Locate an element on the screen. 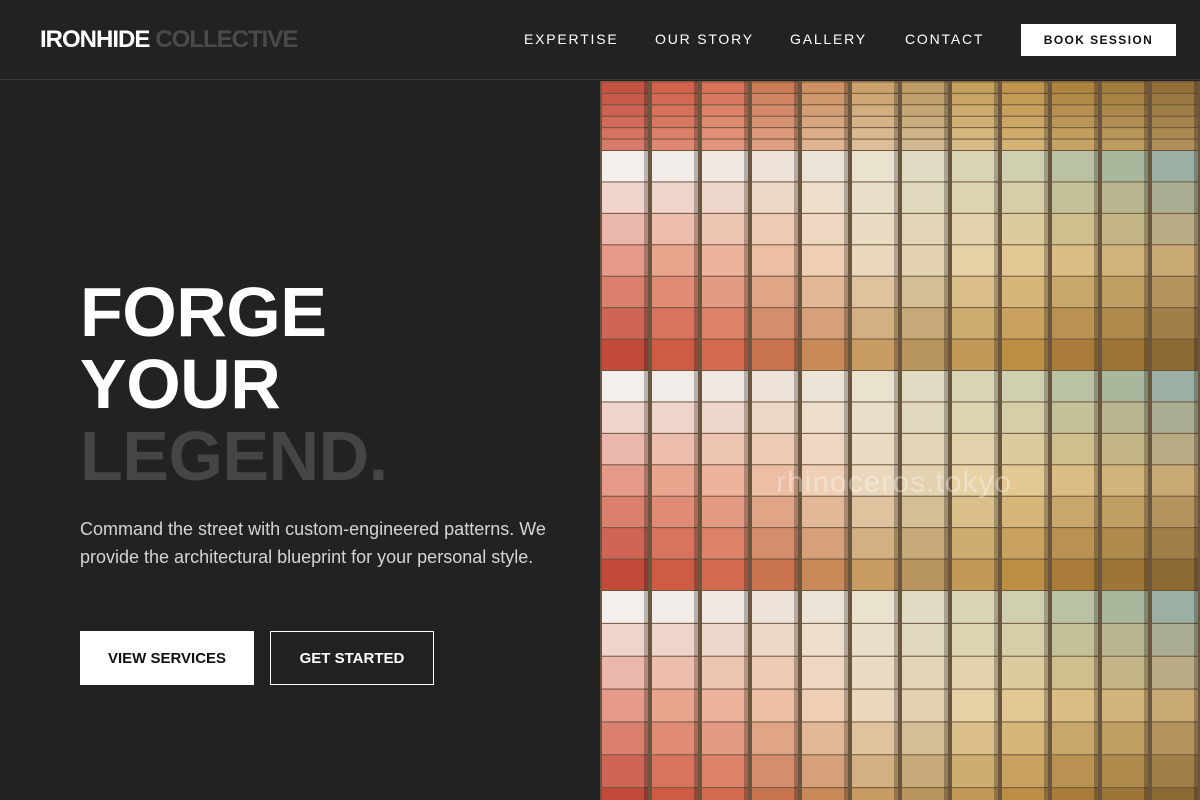 The image size is (1200, 800). nav-link-our-story: OUR STORY is located at coordinates (704, 39).